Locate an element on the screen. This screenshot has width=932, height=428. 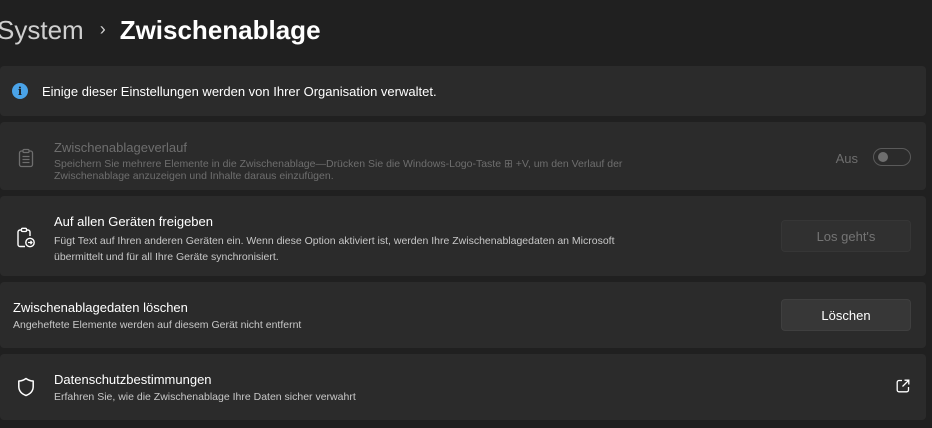
shield-icon is located at coordinates (26, 387).